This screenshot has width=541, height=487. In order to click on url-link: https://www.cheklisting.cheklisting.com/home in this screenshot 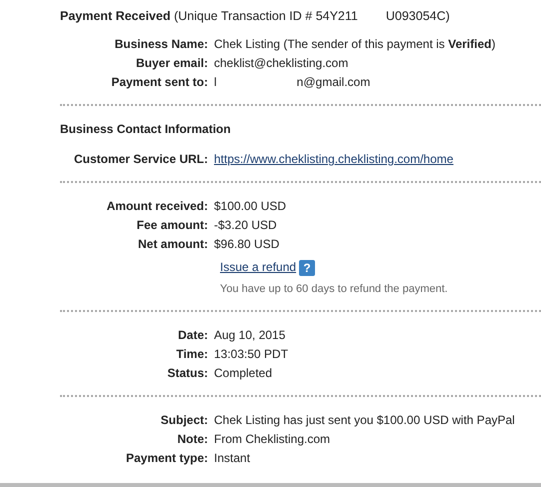, I will do `click(334, 159)`.